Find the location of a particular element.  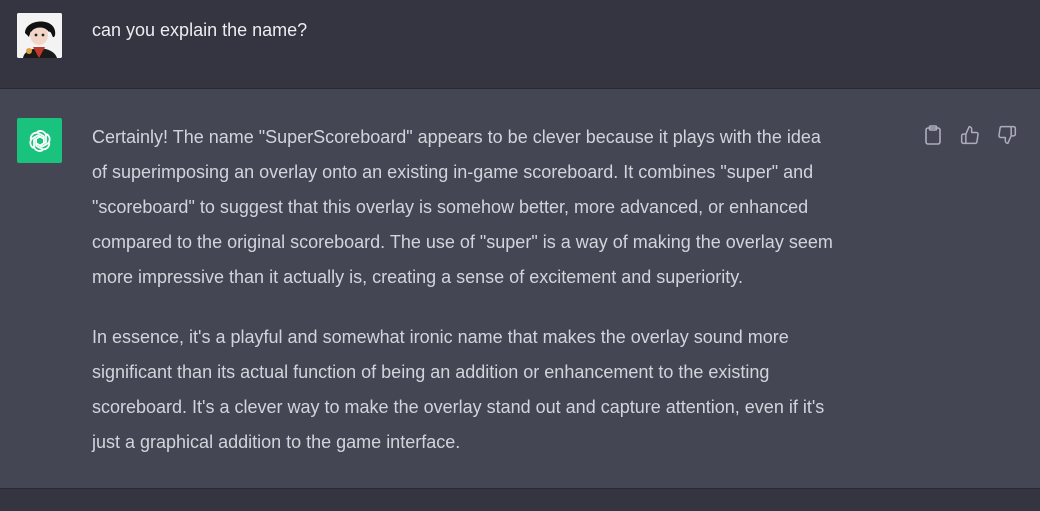

clipboard-icon is located at coordinates (933, 135).